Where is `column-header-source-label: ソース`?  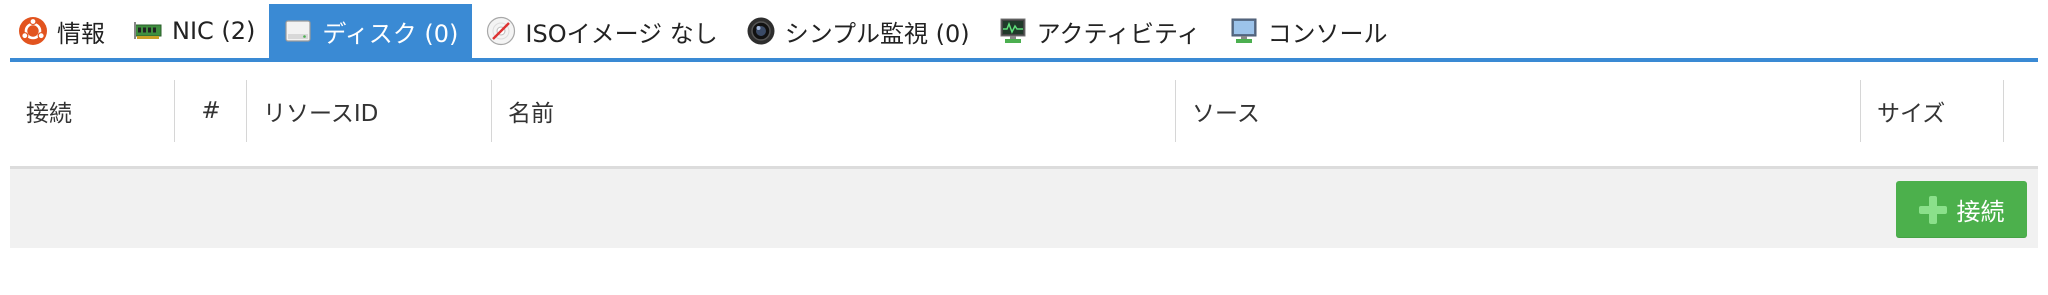
column-header-source-label: ソース is located at coordinates (1226, 114).